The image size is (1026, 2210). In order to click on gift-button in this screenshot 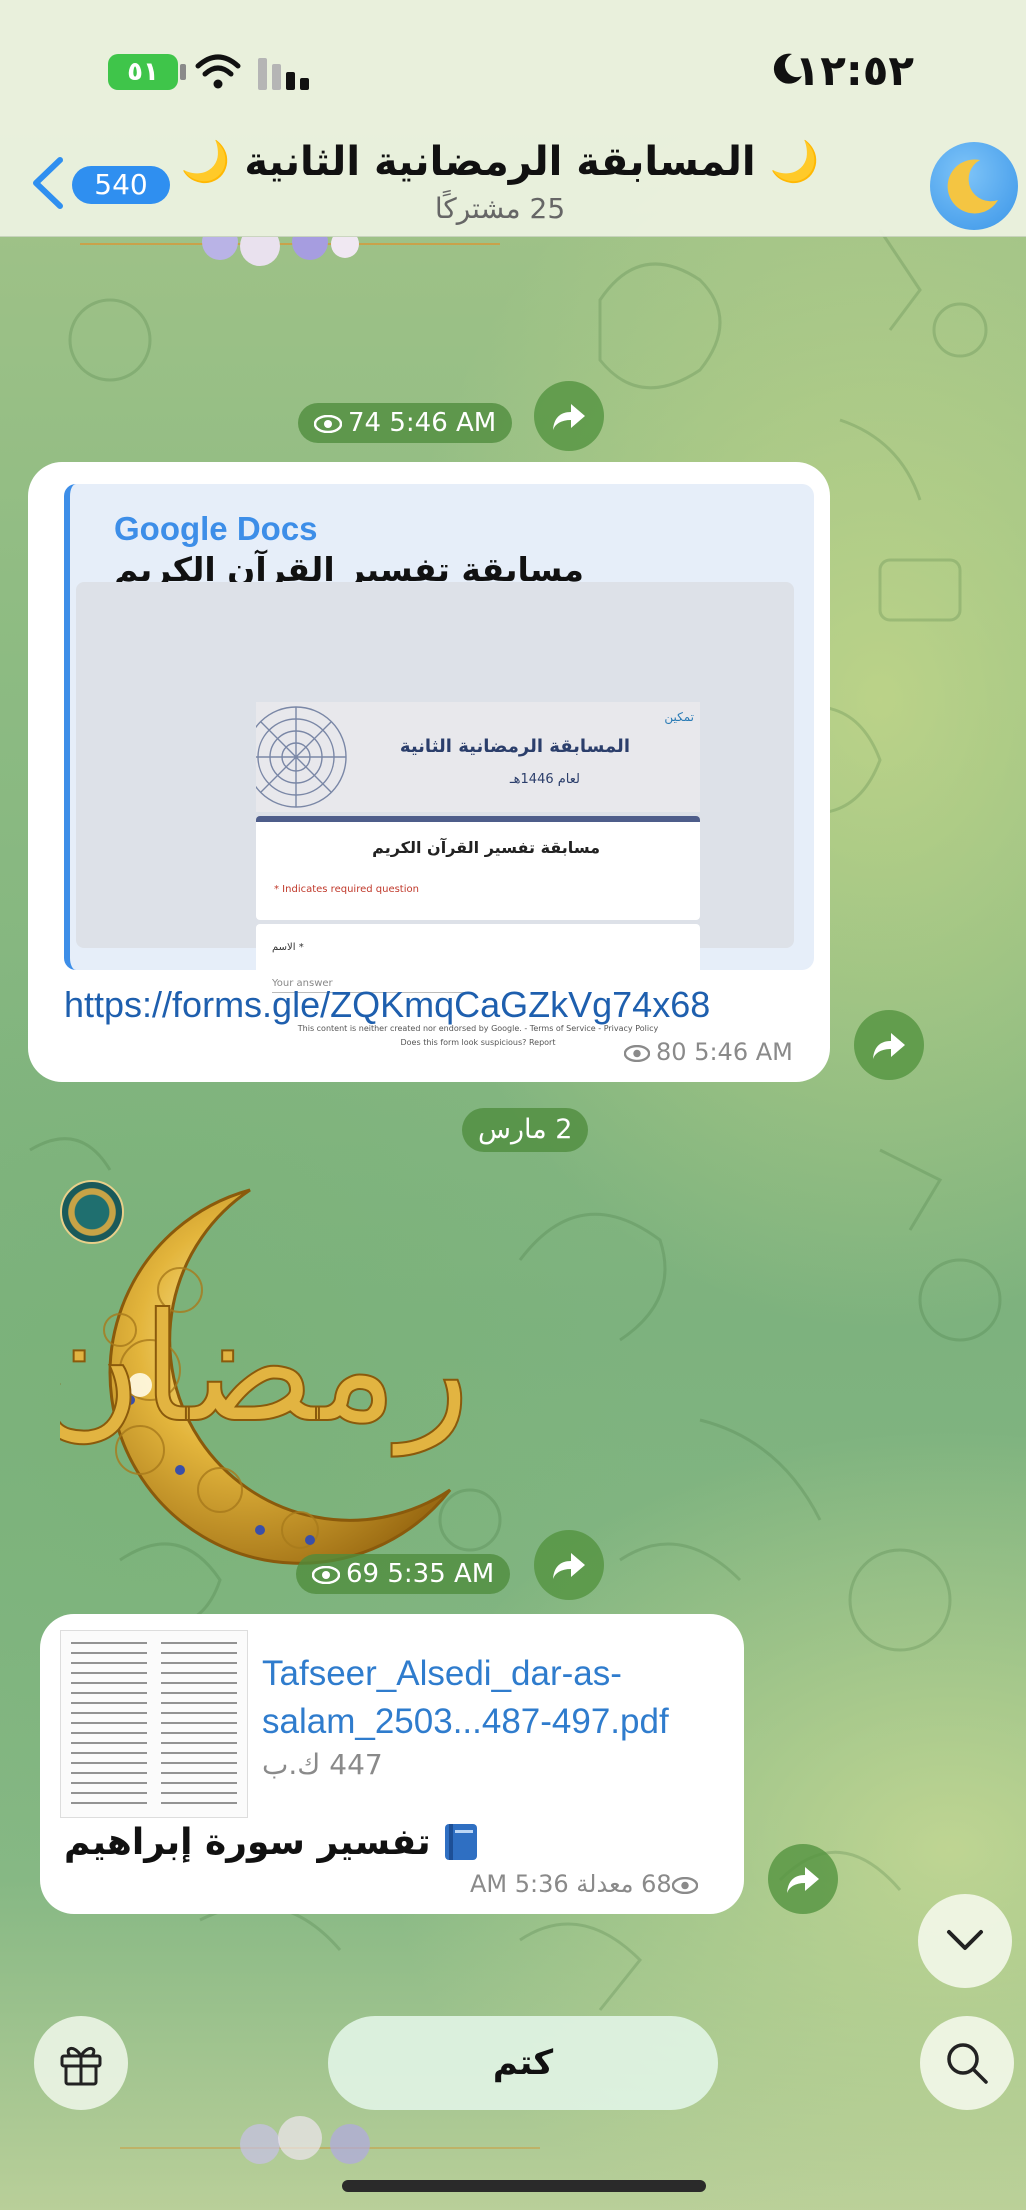, I will do `click(81, 2063)`.